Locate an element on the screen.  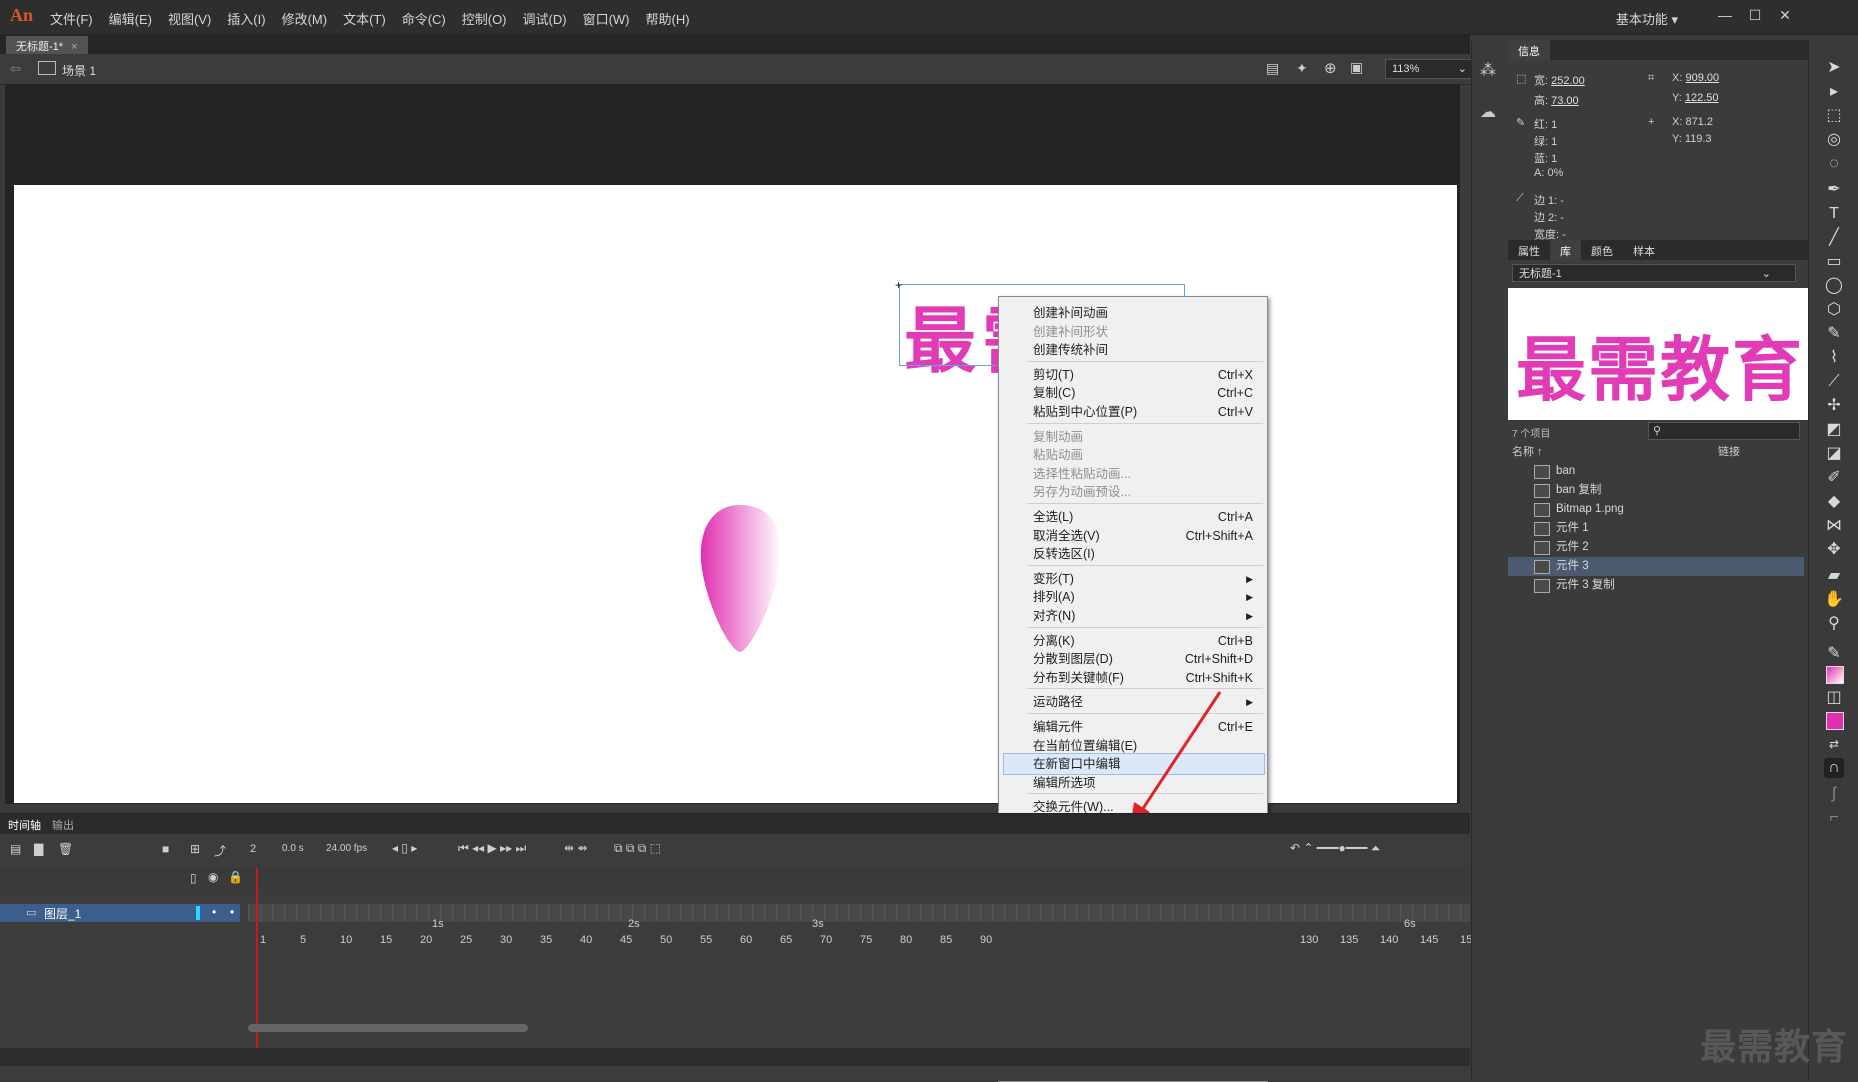
show-layers-icon: ▯ is located at coordinates (193, 878).